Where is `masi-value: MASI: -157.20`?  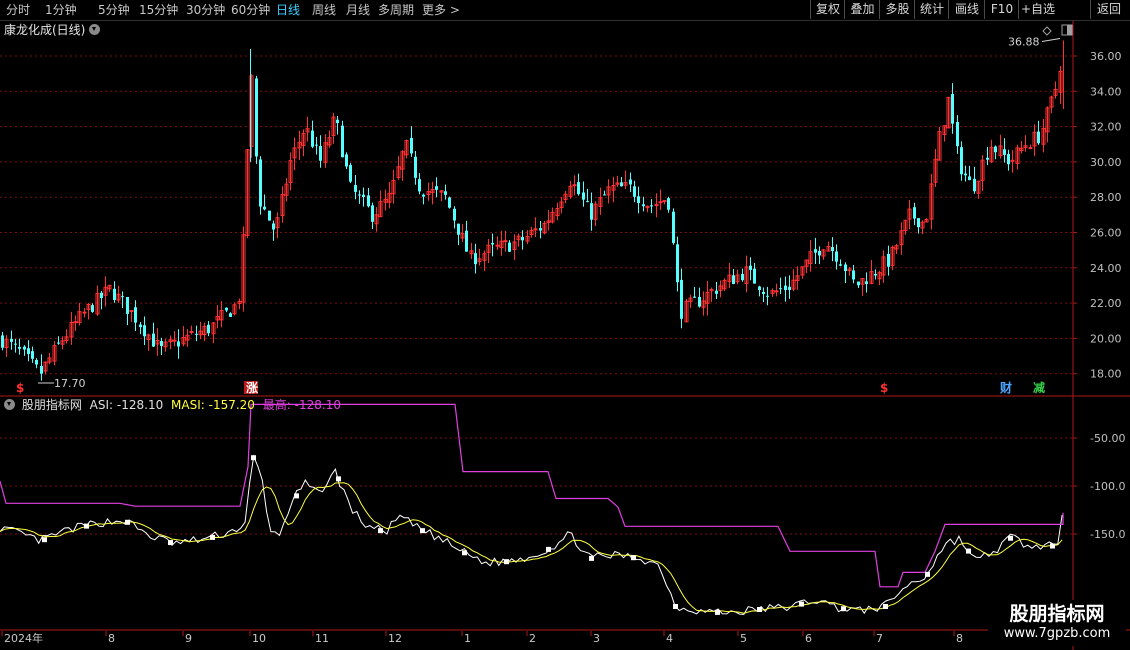 masi-value: MASI: -157.20 is located at coordinates (213, 405).